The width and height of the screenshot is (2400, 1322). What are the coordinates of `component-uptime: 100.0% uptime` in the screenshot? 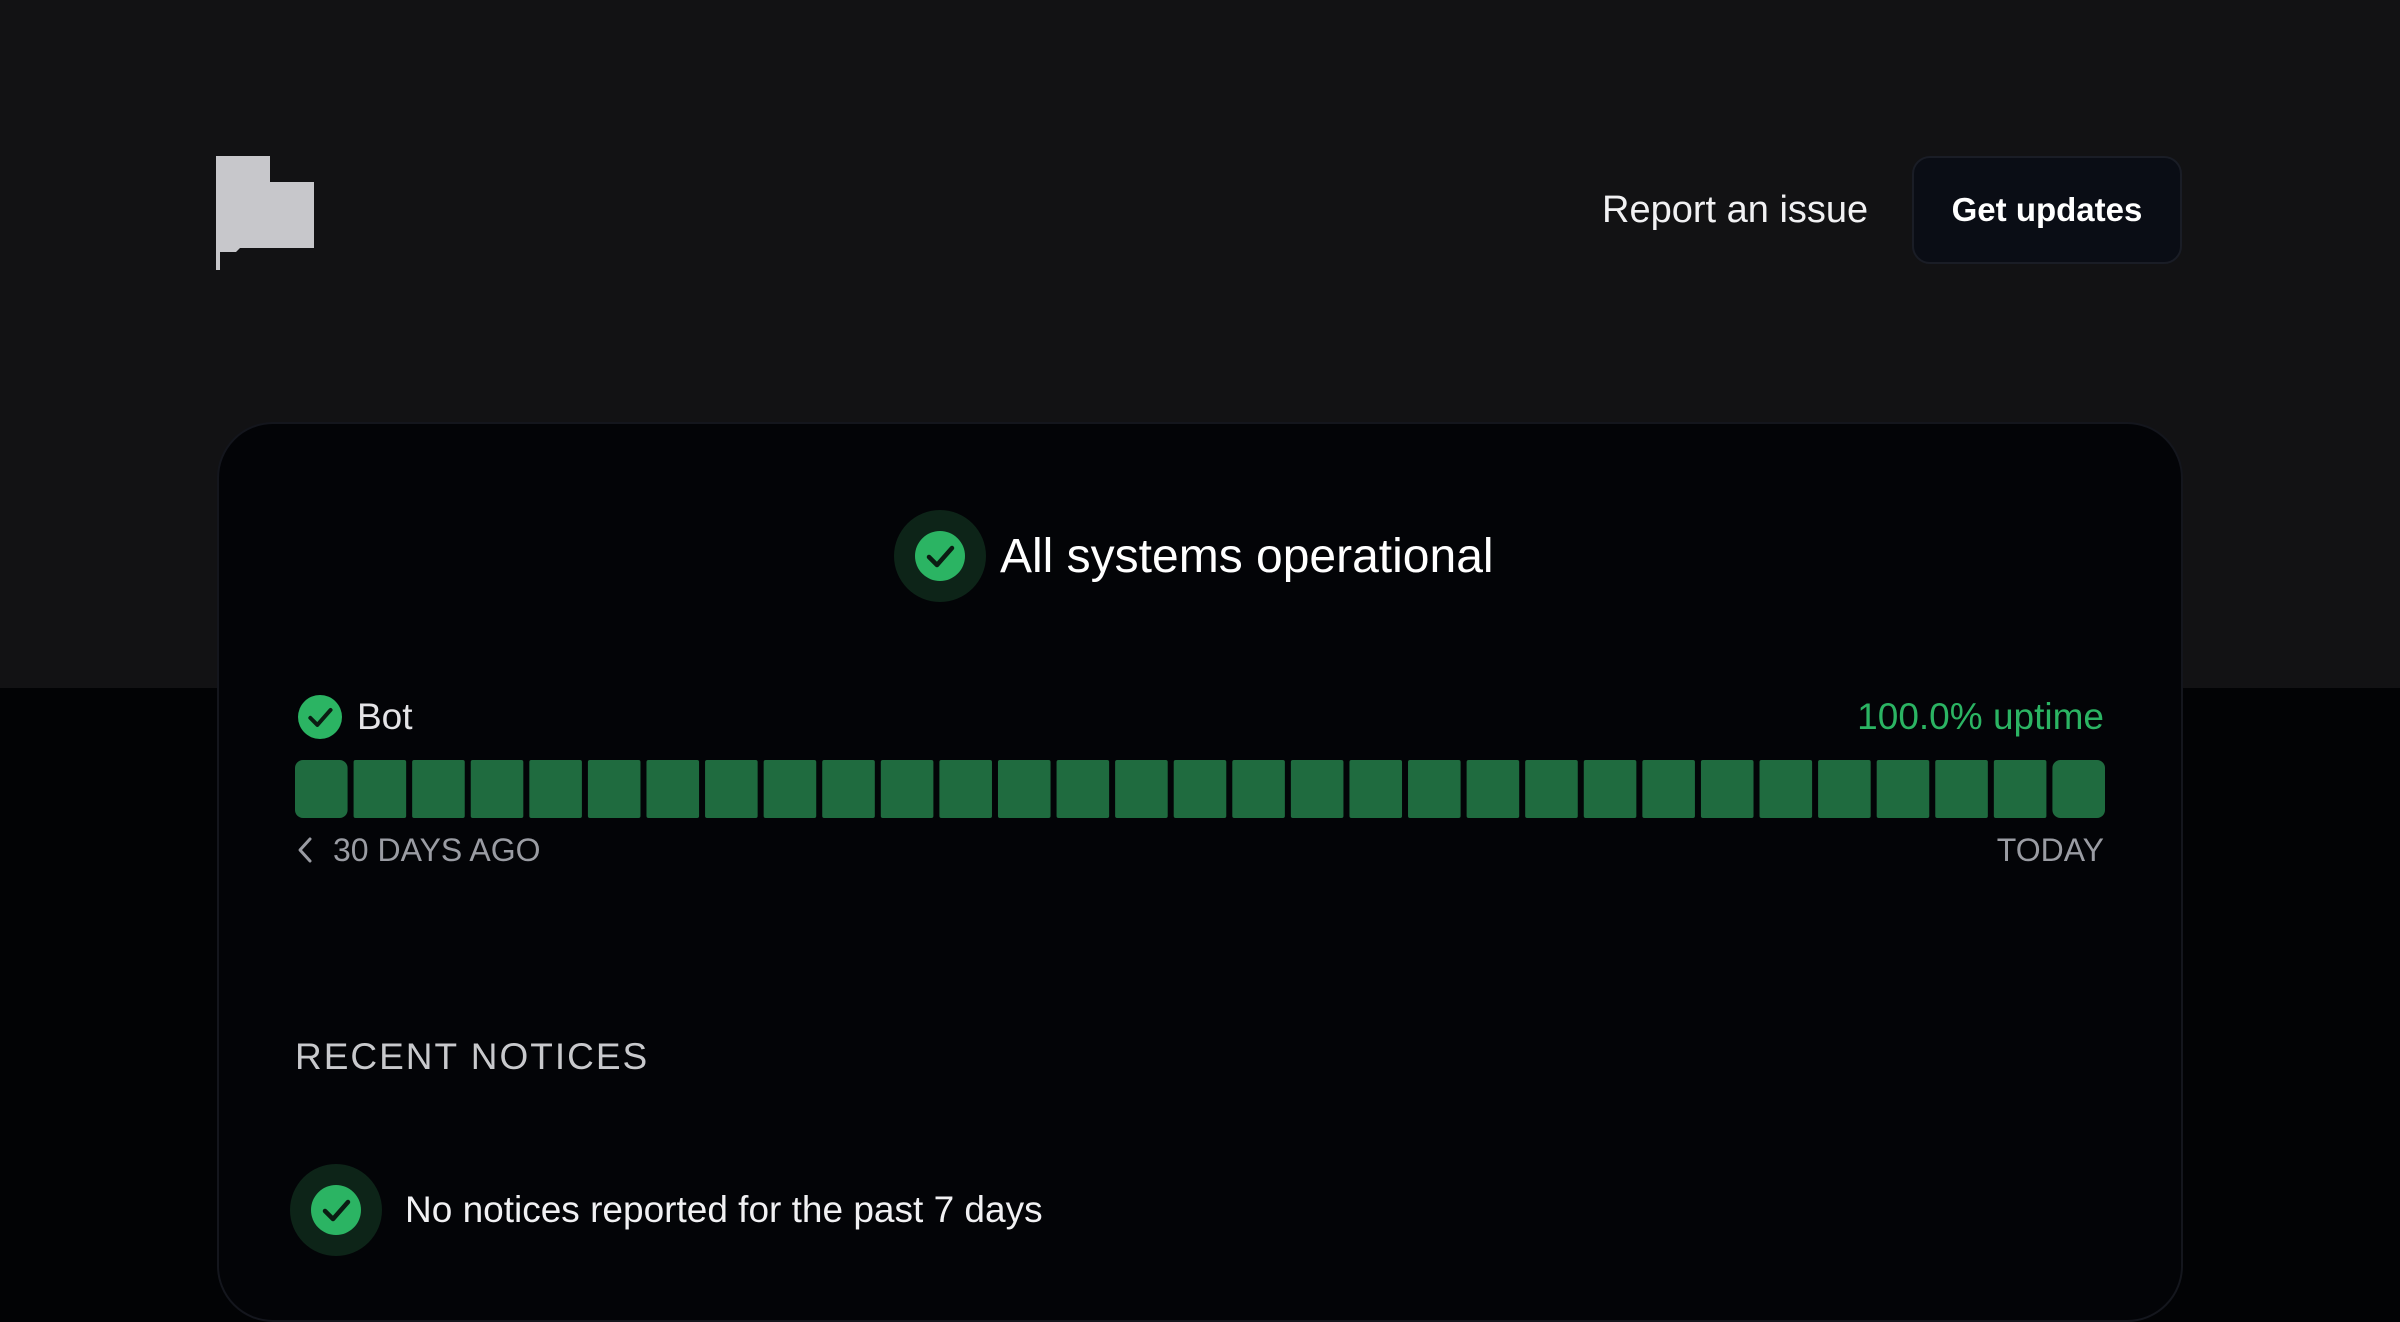 It's located at (1980, 716).